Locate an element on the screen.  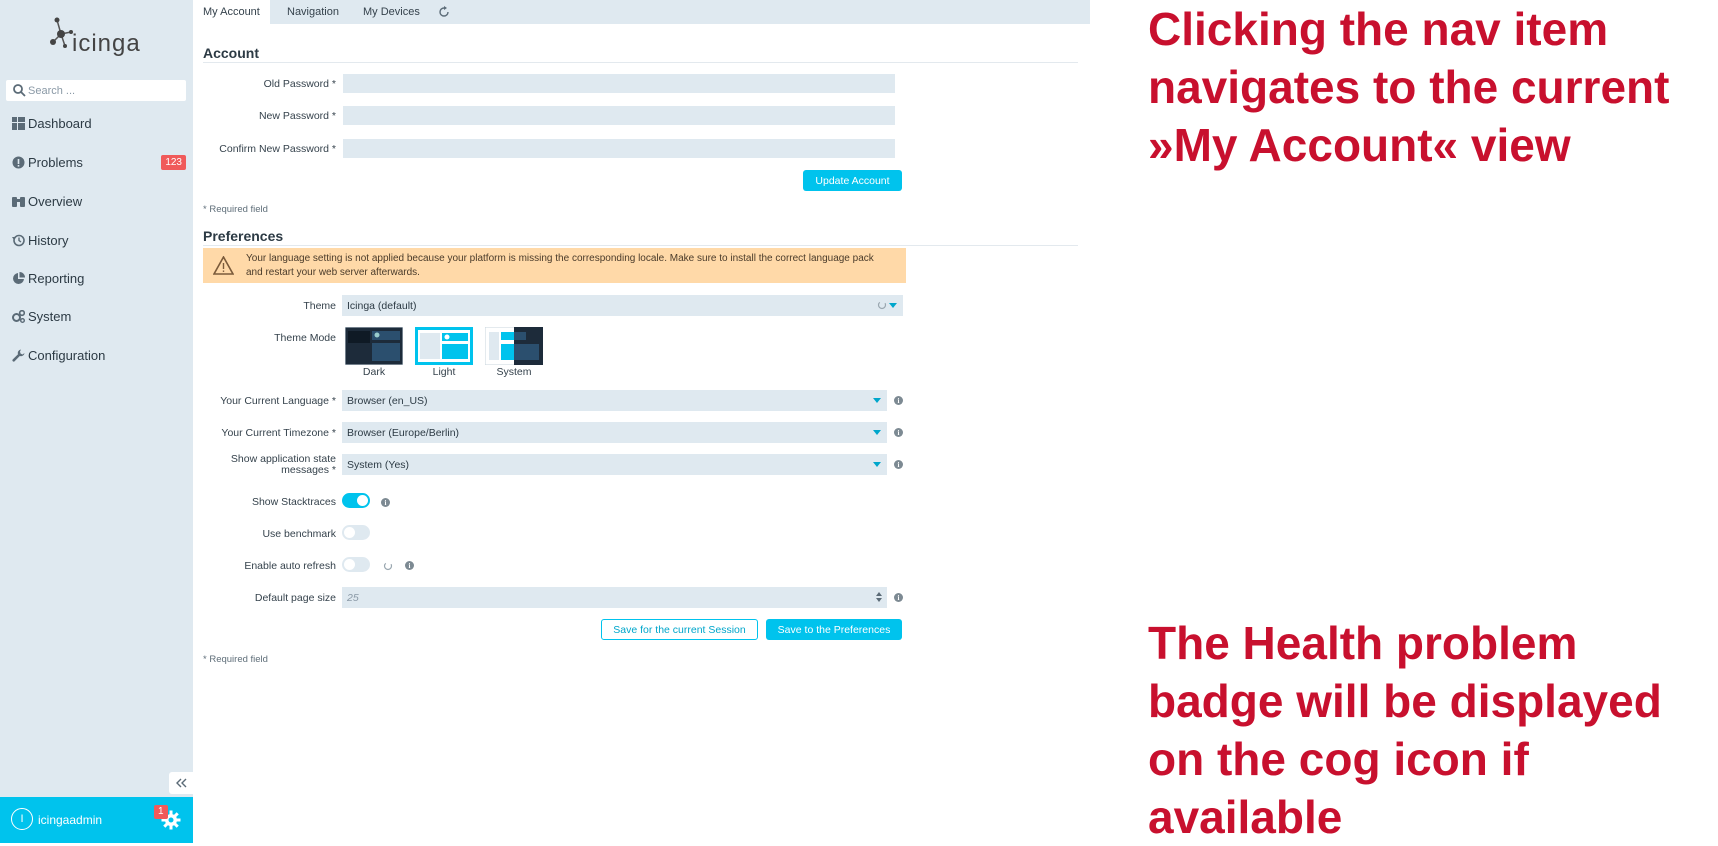
theme-mode-system-label: System is located at coordinates (514, 372).